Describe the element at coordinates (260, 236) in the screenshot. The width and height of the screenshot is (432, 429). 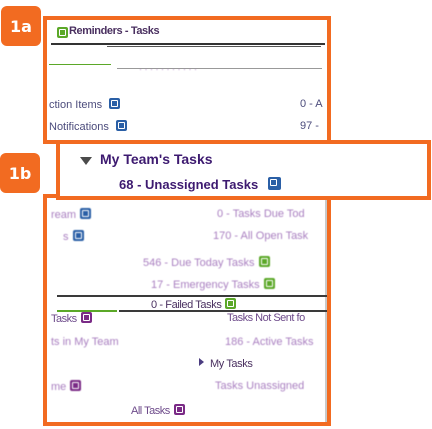
I see `task-row-right: 170 - All Open Task` at that location.